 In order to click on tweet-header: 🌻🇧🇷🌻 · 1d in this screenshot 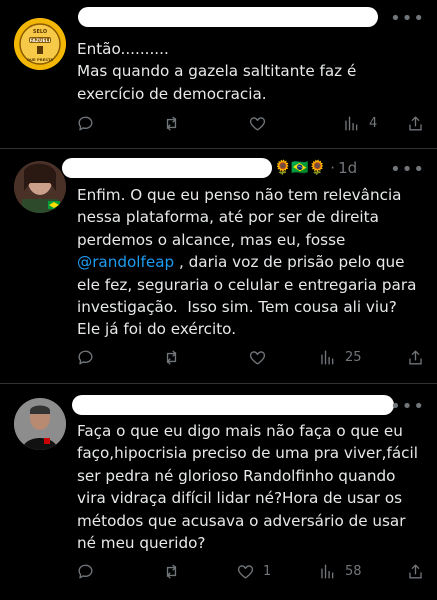, I will do `click(209, 168)`.